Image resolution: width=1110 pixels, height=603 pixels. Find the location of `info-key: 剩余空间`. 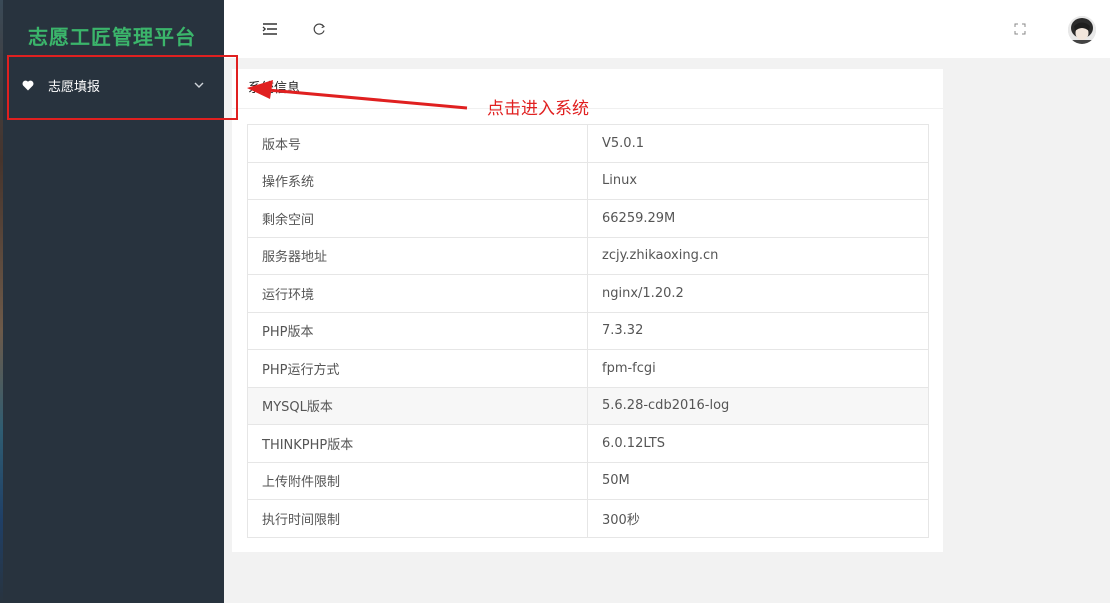

info-key: 剩余空间 is located at coordinates (417, 218).